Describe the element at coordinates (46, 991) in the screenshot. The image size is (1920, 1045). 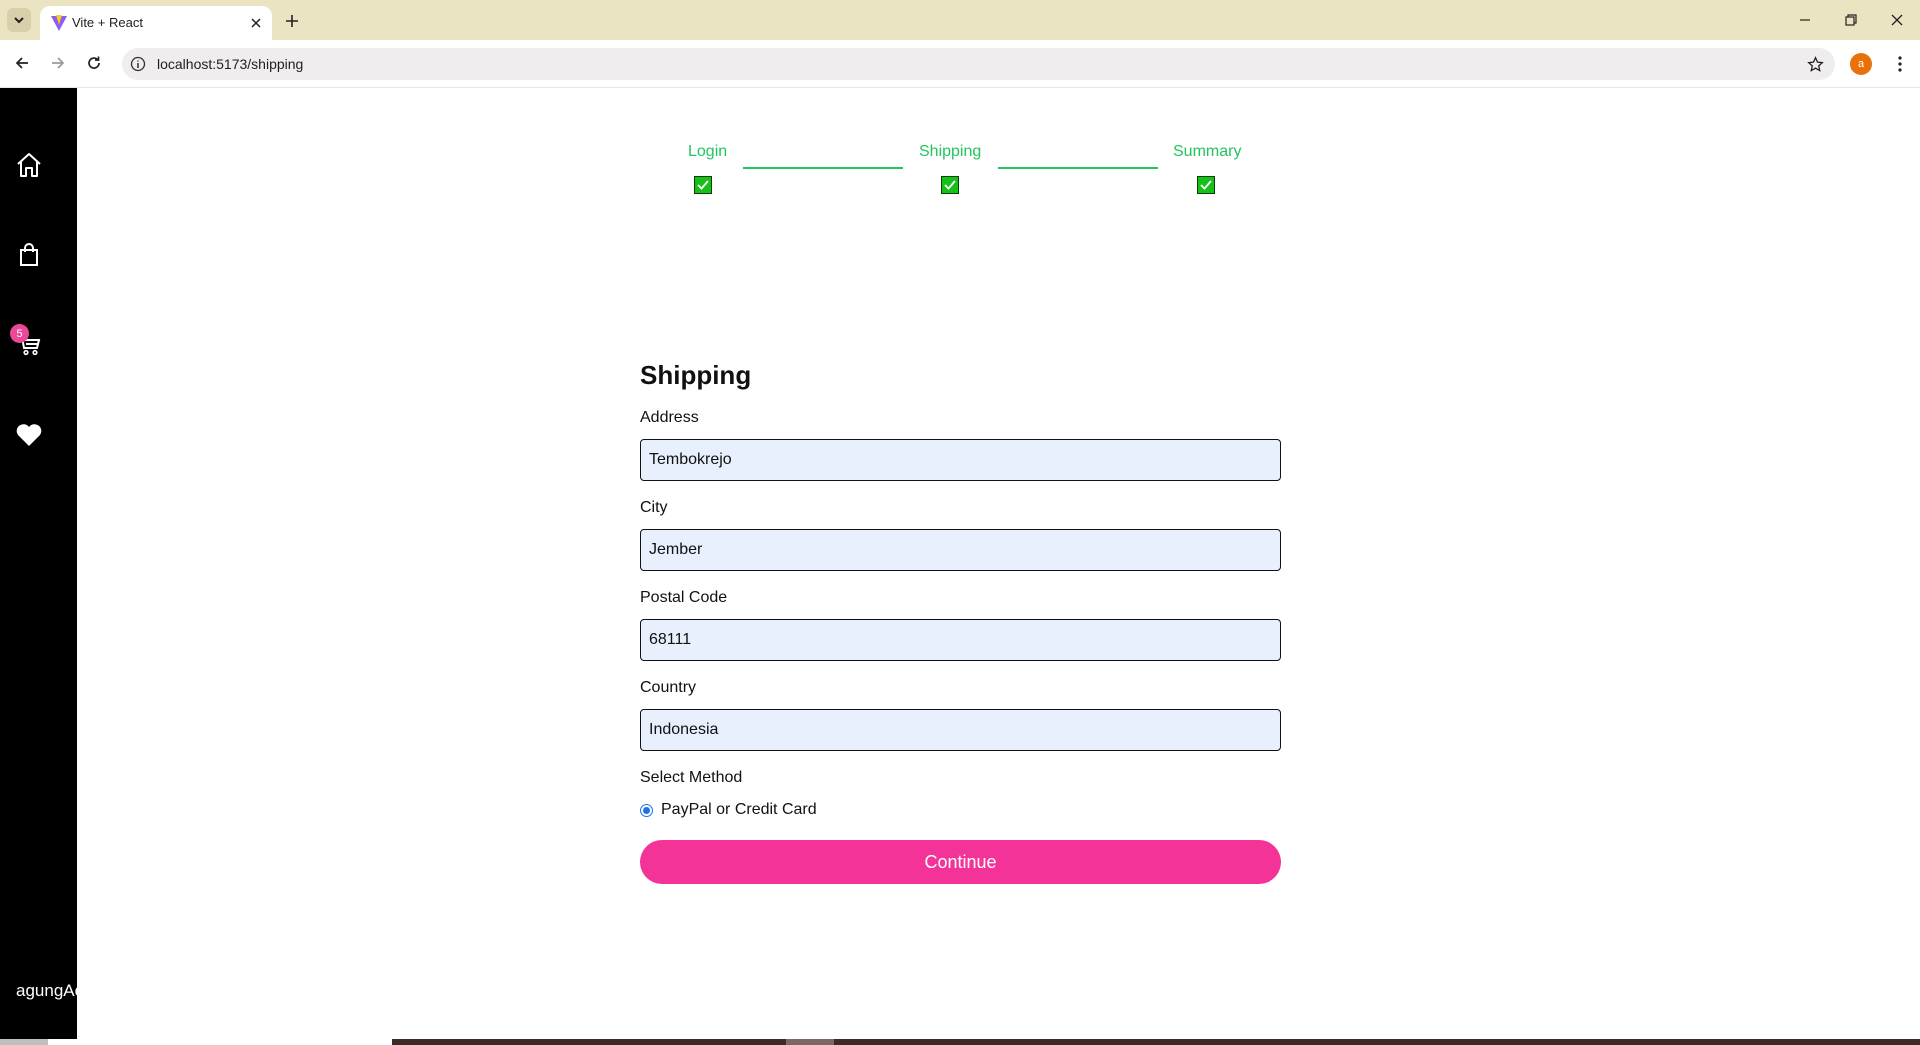
I see `sidebar-username: agungAc` at that location.